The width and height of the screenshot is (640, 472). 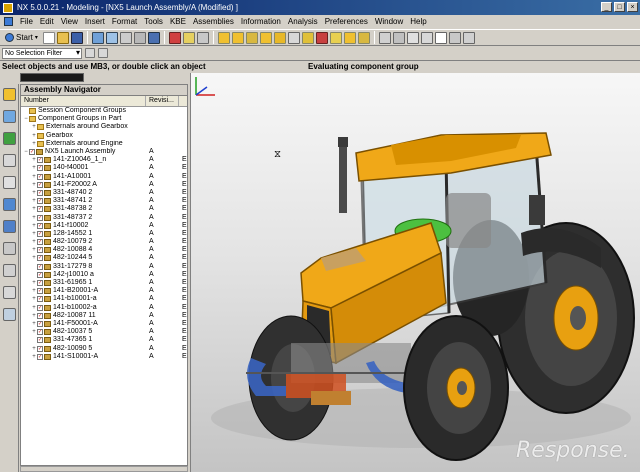 I want to click on menu-edit: Edit, so click(x=47, y=21).